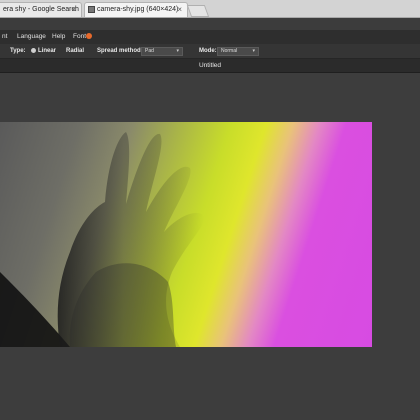 Image resolution: width=420 pixels, height=420 pixels. Describe the element at coordinates (120, 51) in the screenshot. I see `spread-method-label: Spread method:` at that location.